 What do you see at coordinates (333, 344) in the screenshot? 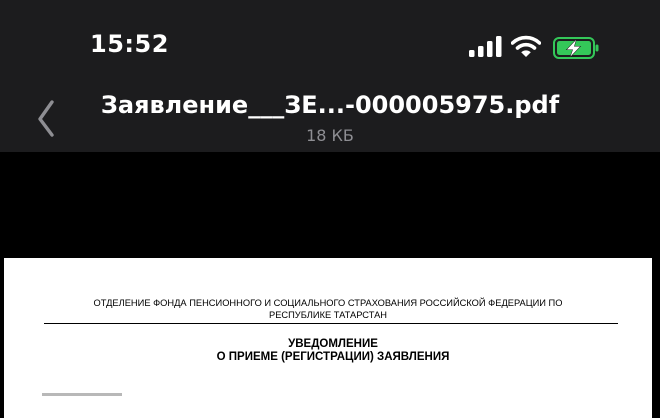
I see `document-heading: УВЕДОМЛЕНИЕ` at bounding box center [333, 344].